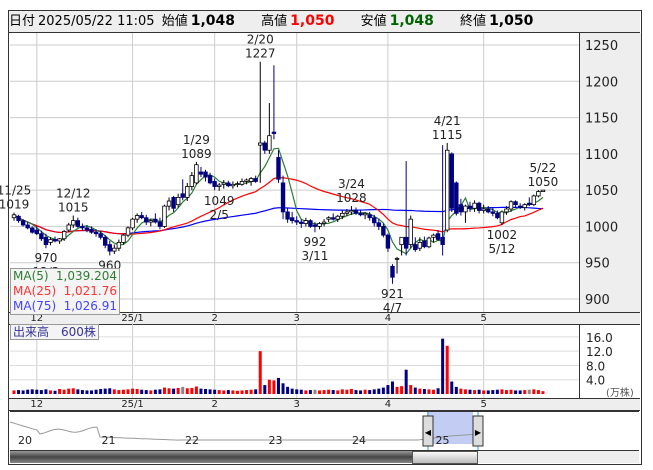 The height and width of the screenshot is (470, 653). I want to click on navigator-year-label: 24, so click(359, 440).